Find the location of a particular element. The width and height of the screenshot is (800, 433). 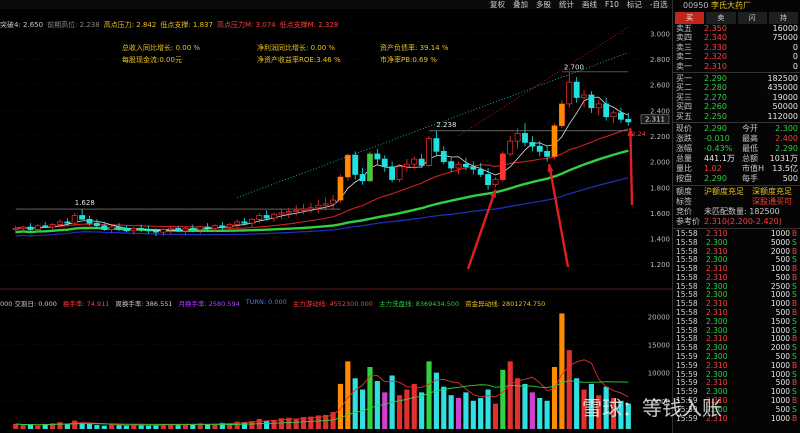

price-tick-label: 2.400 is located at coordinates (660, 111).